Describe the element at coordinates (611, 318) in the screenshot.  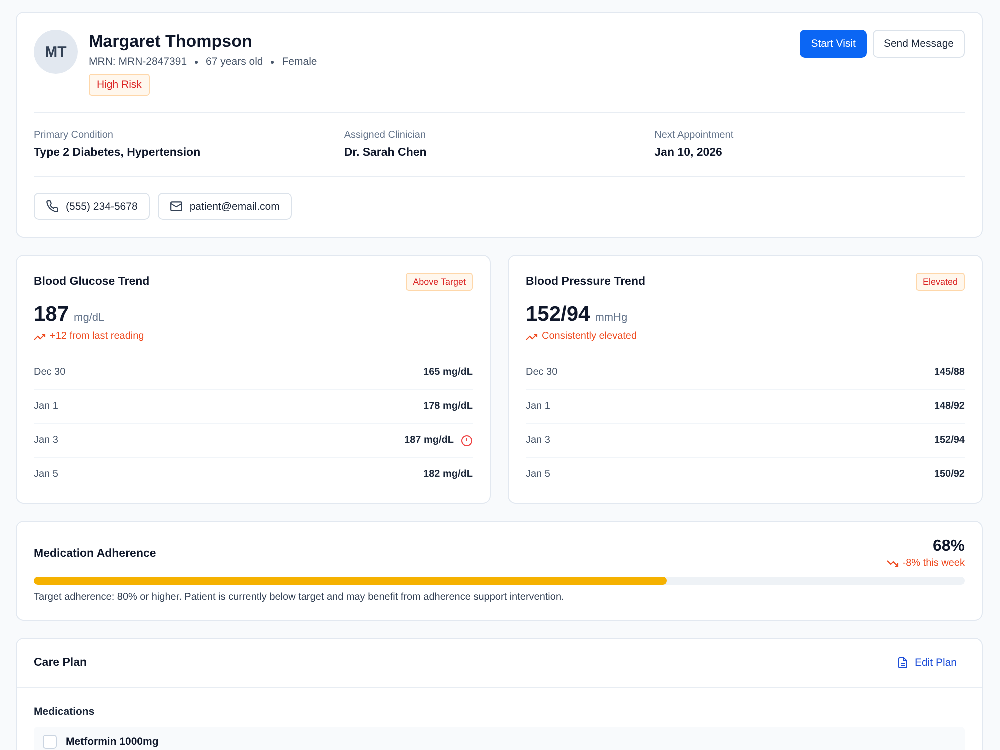
I see `reading-unit: mmHg` at that location.